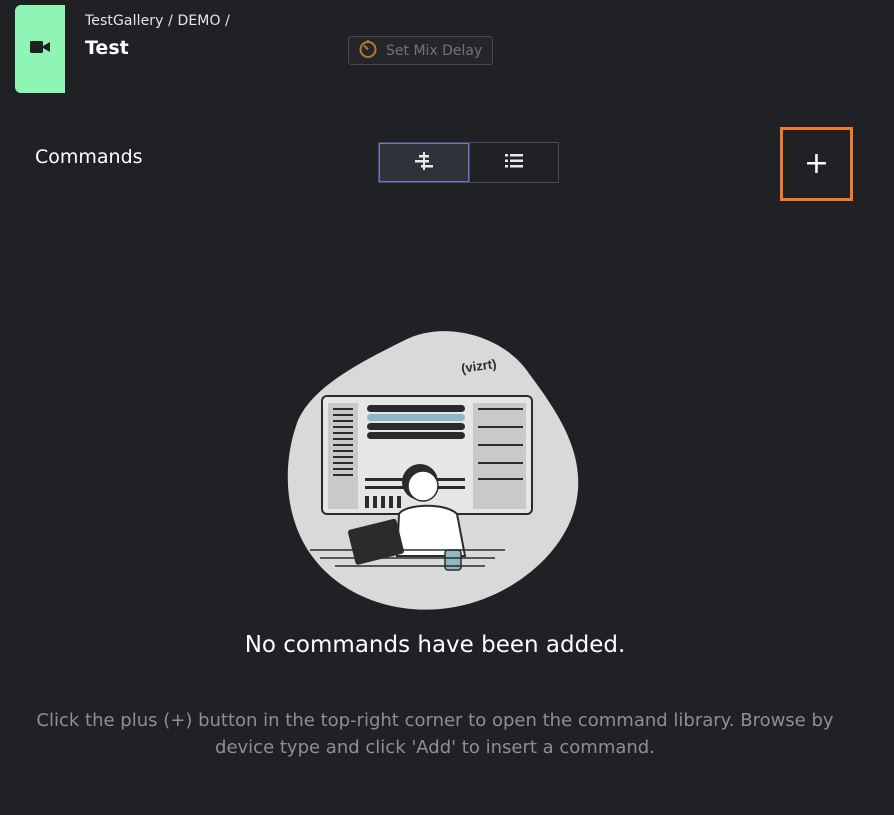  I want to click on page-title: Test, so click(107, 48).